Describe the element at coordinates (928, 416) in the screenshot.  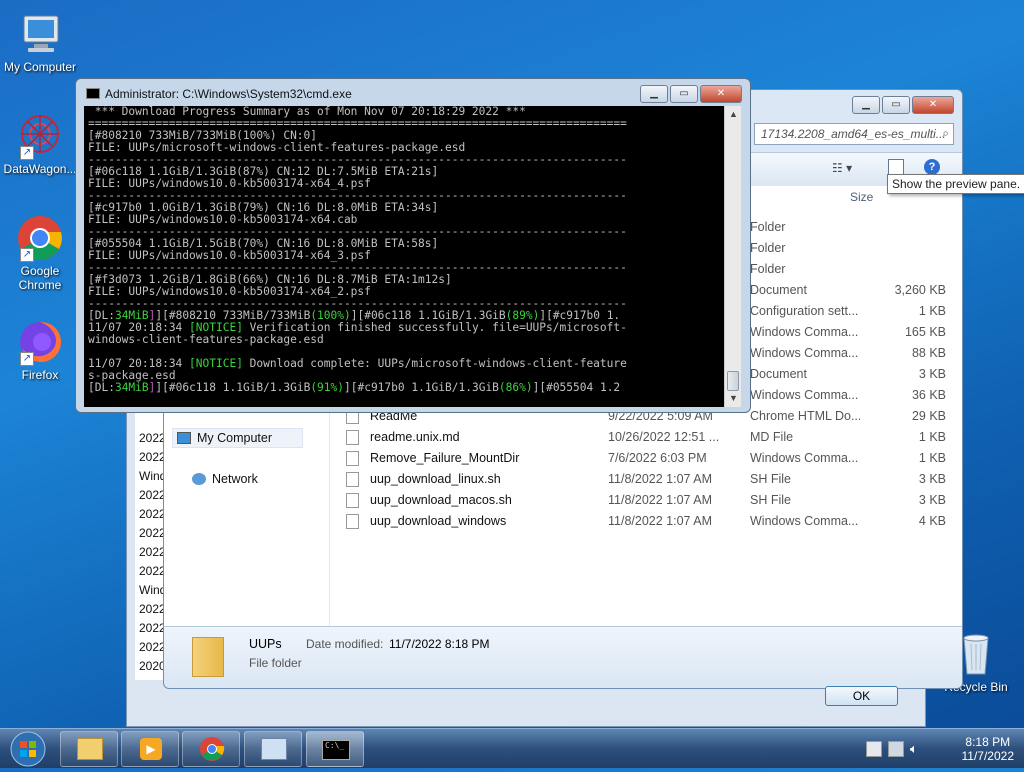
I see `file-size: 29 KB` at that location.